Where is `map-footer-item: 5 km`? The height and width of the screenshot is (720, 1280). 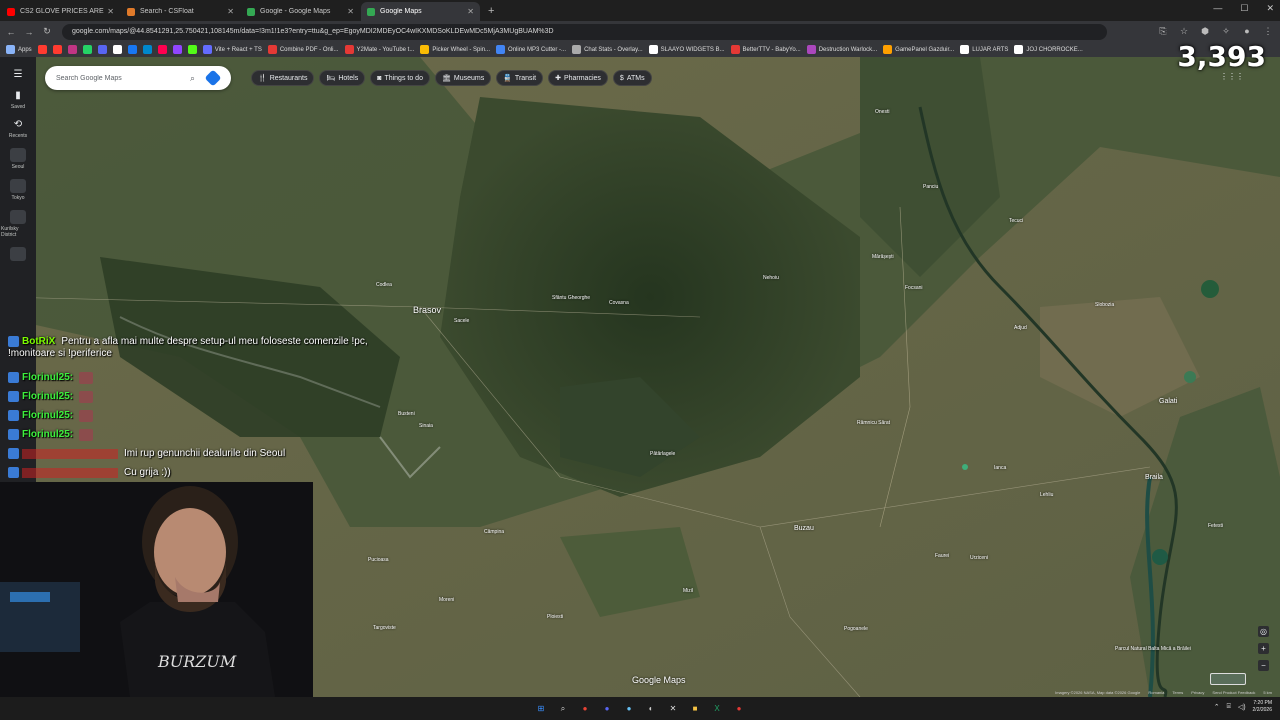 map-footer-item: 5 km is located at coordinates (1267, 692).